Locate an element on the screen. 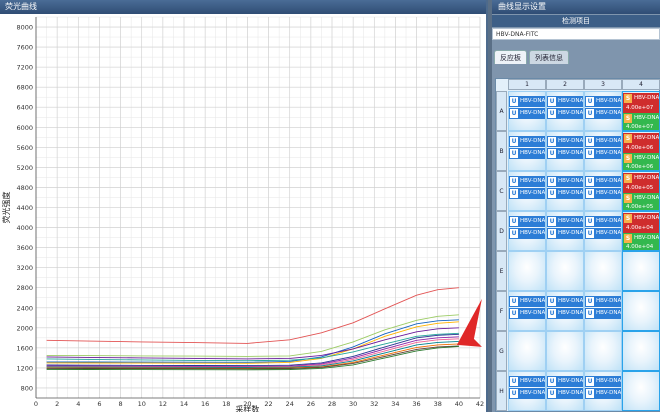 The width and height of the screenshot is (660, 412). y-tick-label: 1600 is located at coordinates (24, 348).